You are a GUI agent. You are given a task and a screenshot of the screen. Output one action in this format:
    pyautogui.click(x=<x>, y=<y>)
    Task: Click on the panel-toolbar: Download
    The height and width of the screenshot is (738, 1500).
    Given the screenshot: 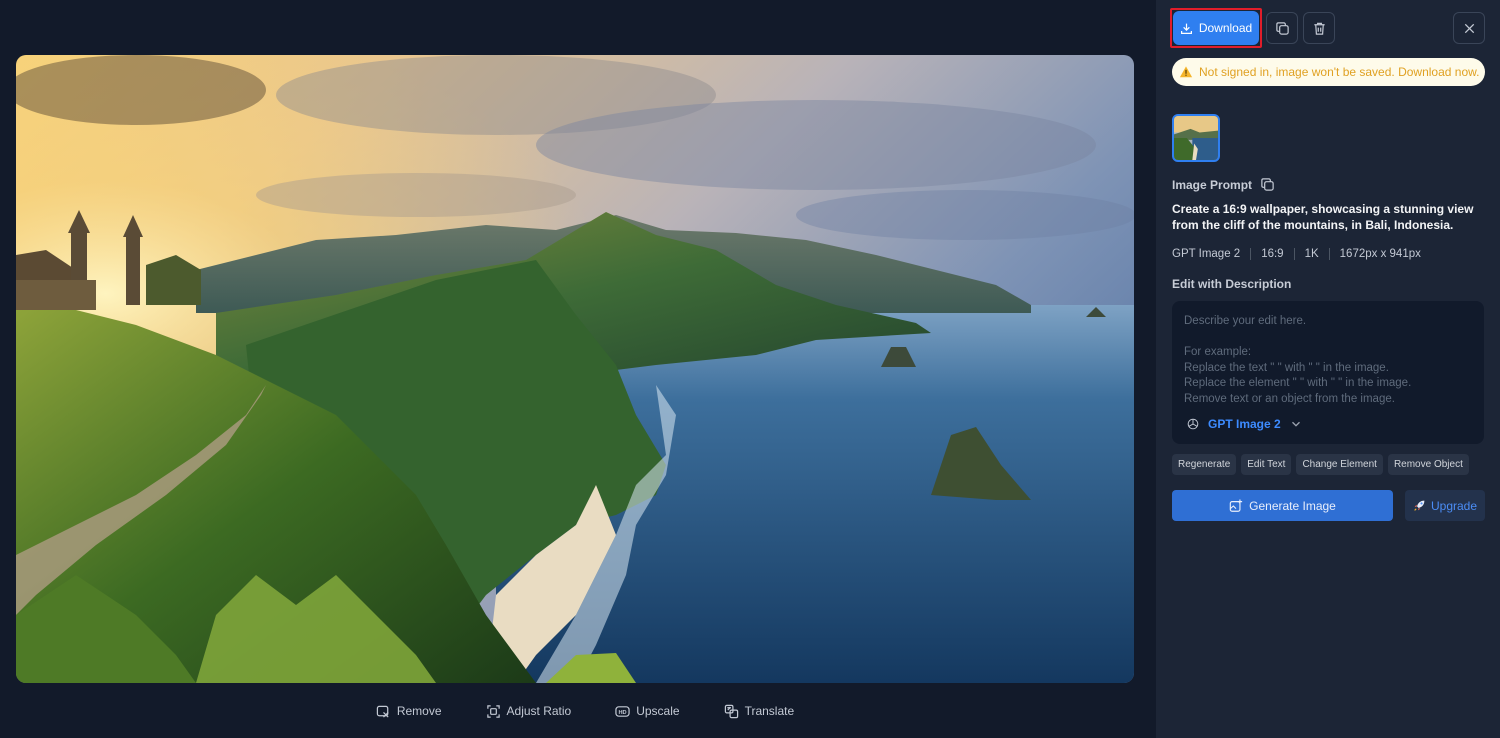 What is the action you would take?
    pyautogui.click(x=1327, y=28)
    